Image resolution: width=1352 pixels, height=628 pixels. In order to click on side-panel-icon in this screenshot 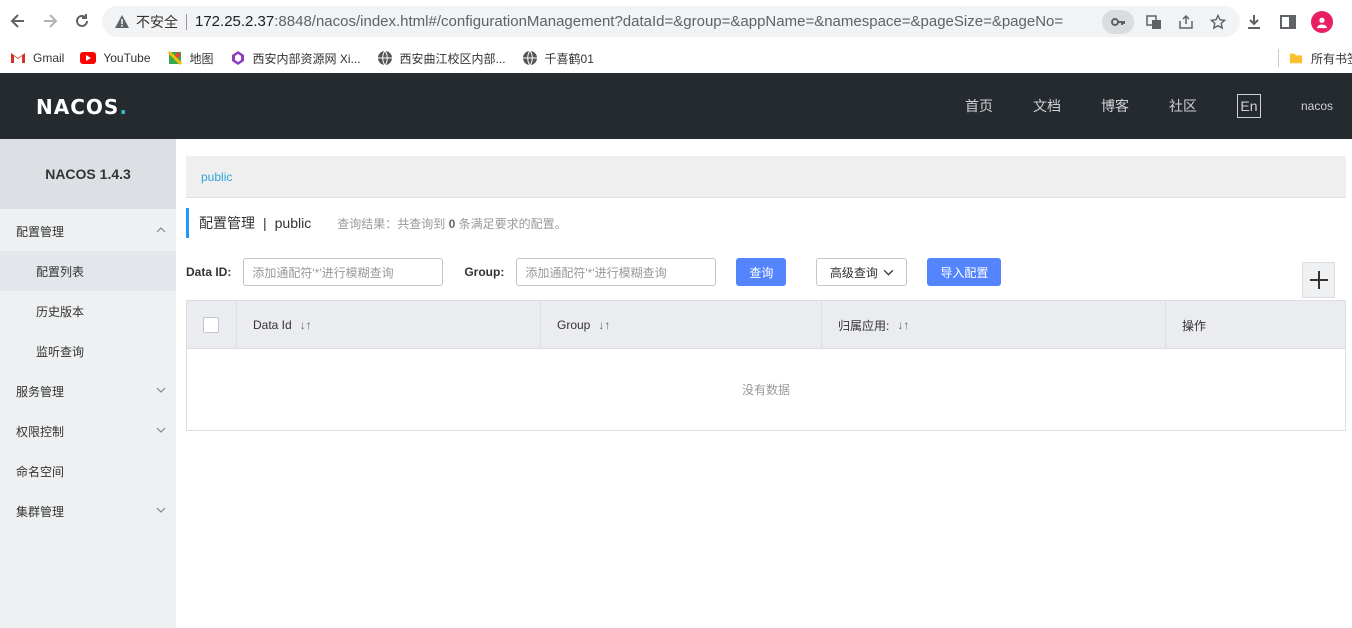, I will do `click(1288, 22)`.